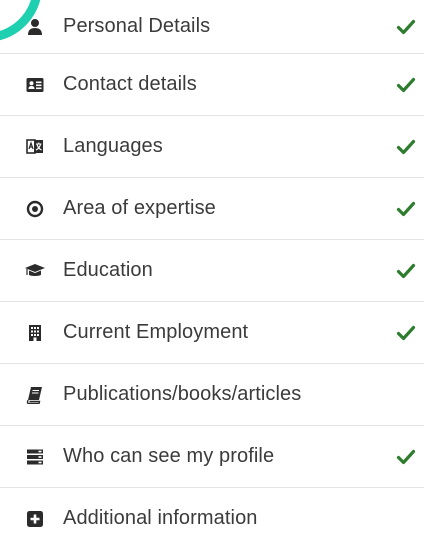 This screenshot has height=549, width=424. Describe the element at coordinates (108, 270) in the screenshot. I see `menu-item-label: Education` at that location.